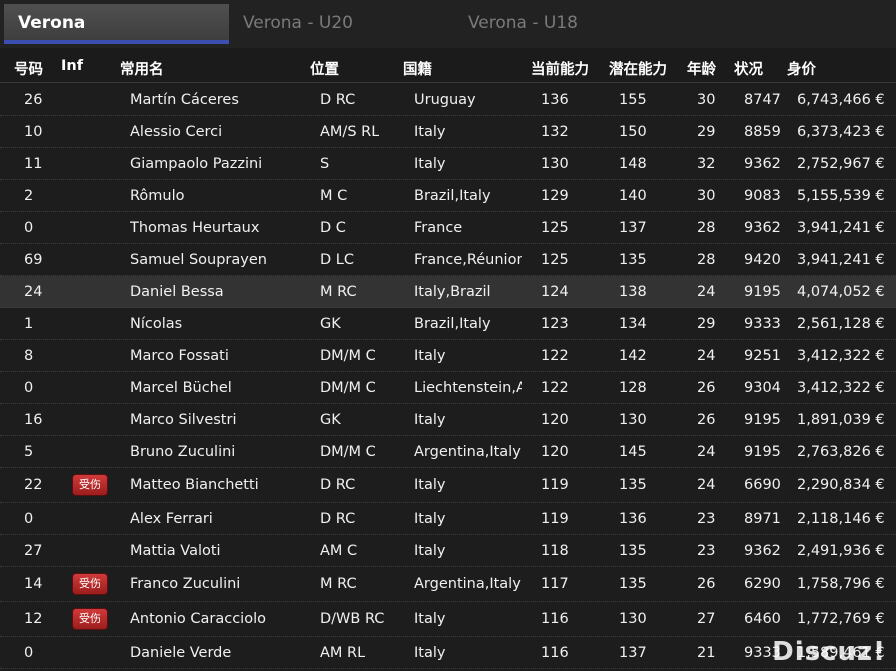 The width and height of the screenshot is (896, 671). What do you see at coordinates (343, 652) in the screenshot?
I see `player-position: AM RL` at bounding box center [343, 652].